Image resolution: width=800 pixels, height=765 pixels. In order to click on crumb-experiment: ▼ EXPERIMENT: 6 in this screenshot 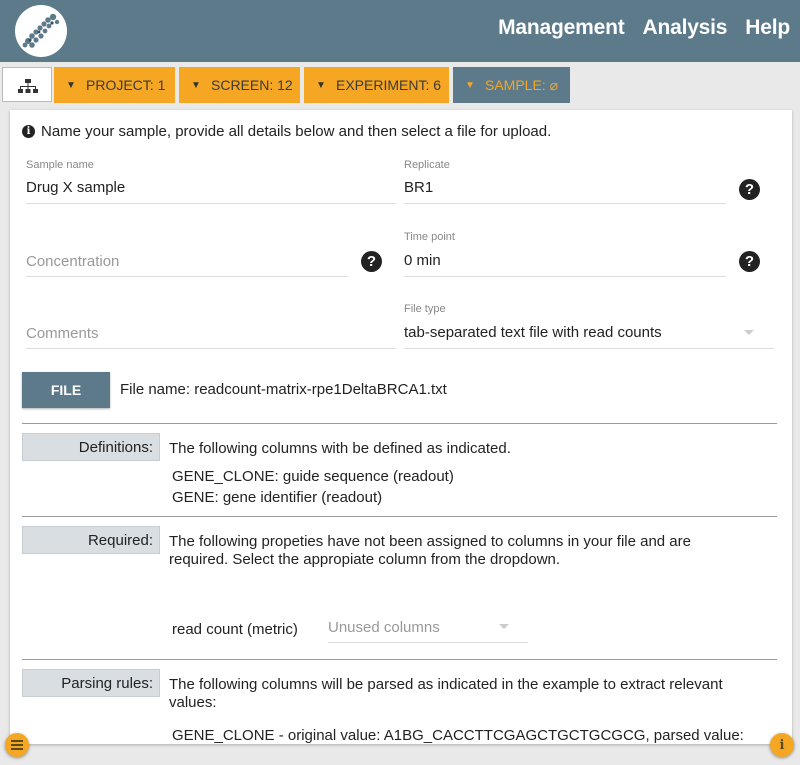, I will do `click(376, 85)`.